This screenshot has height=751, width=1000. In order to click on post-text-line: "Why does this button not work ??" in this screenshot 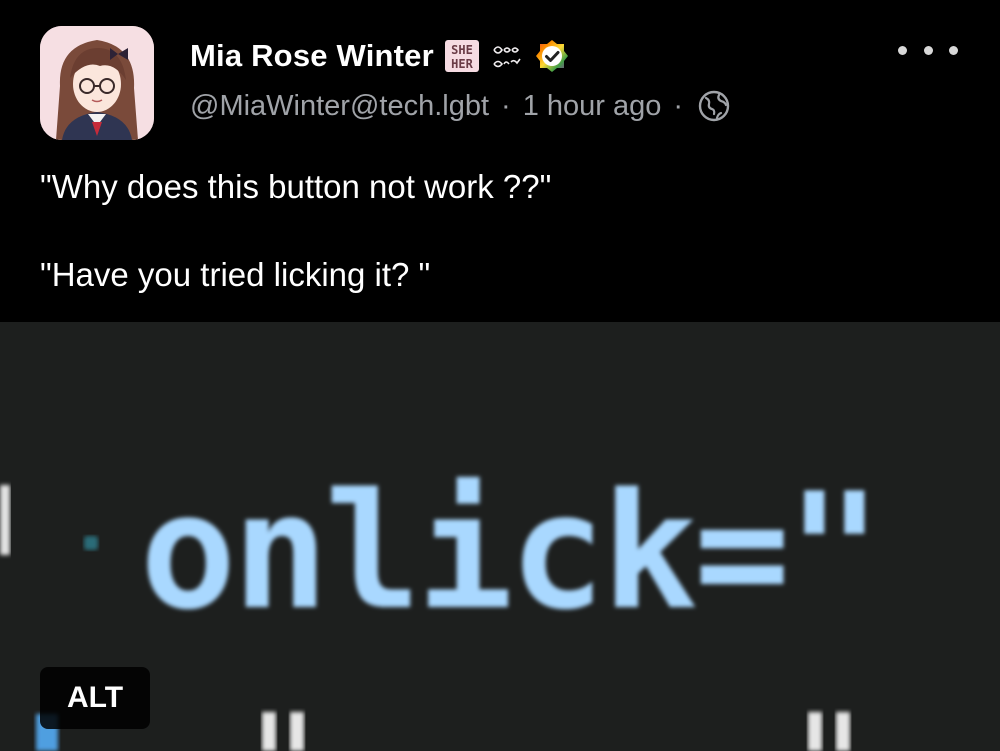, I will do `click(296, 186)`.